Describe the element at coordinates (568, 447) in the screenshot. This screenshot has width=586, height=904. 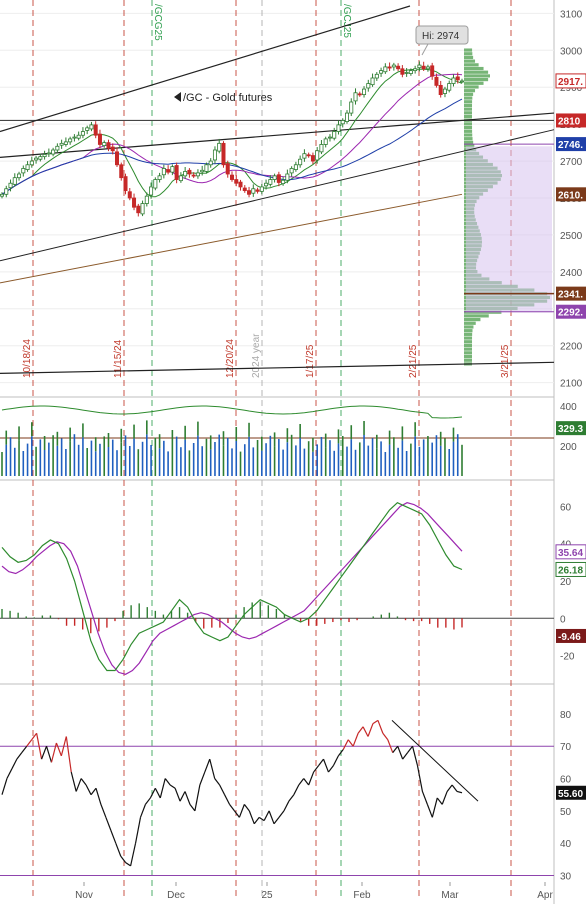
I see `volume-tick-label: 200` at that location.